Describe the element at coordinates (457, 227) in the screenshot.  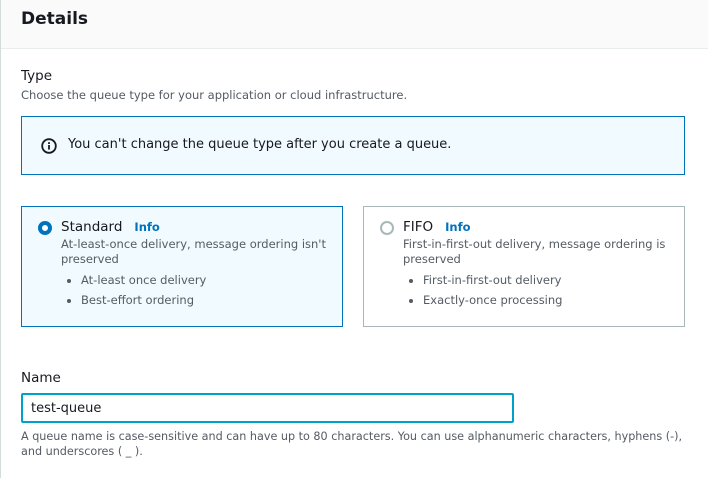
I see `fifo-info-link: Info` at that location.